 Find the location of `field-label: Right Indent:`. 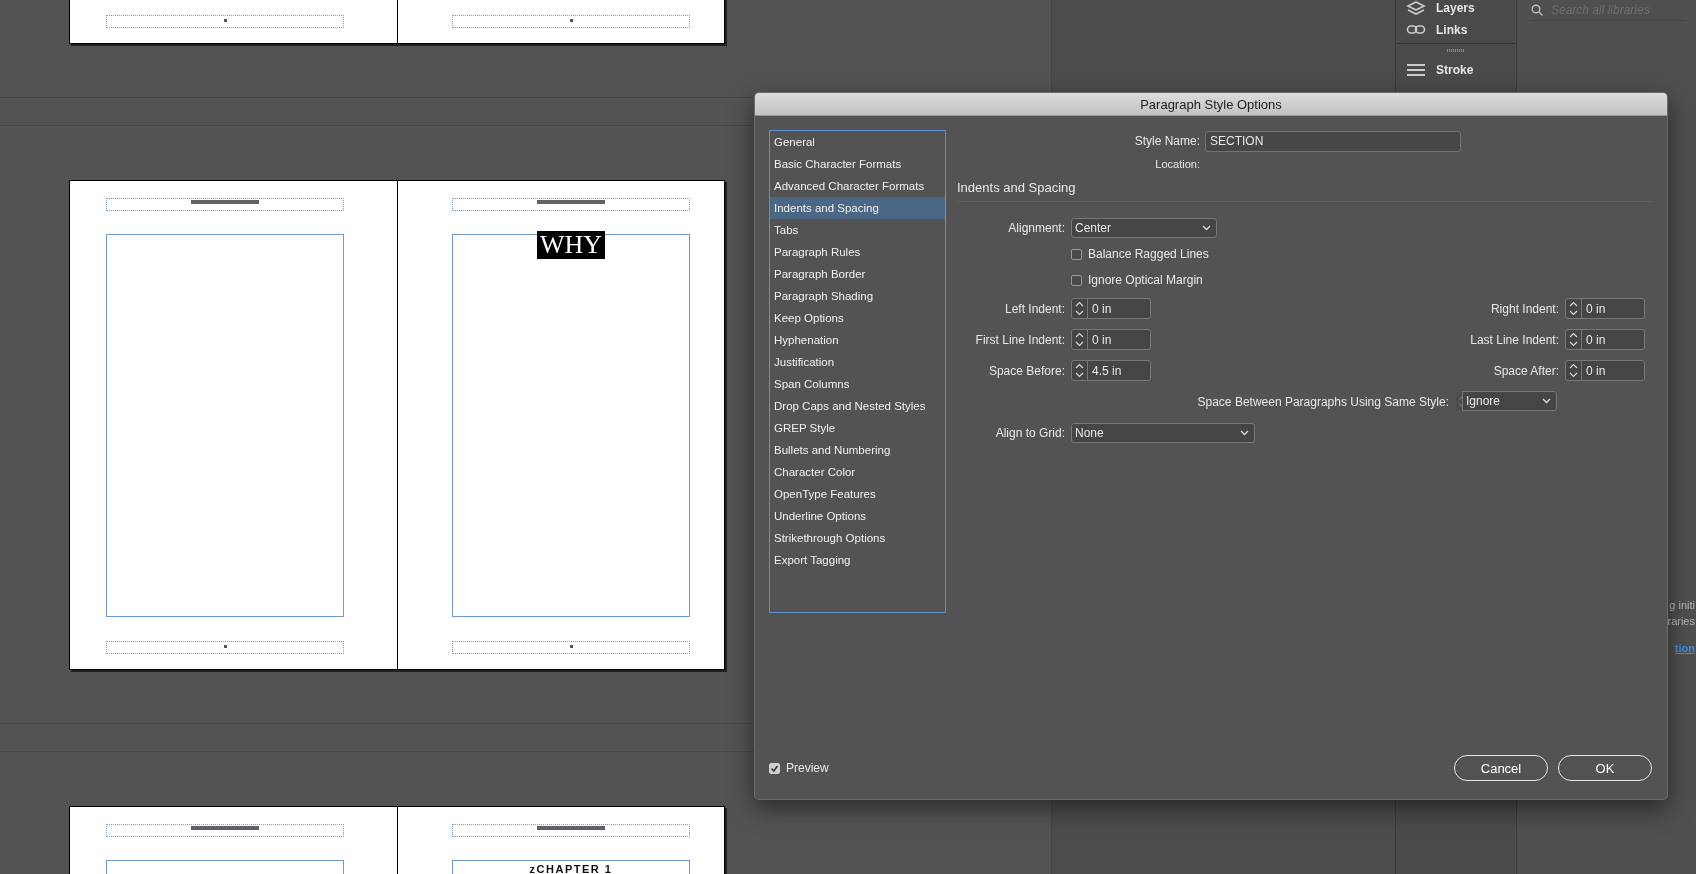

field-label: Right Indent: is located at coordinates (1524, 308).